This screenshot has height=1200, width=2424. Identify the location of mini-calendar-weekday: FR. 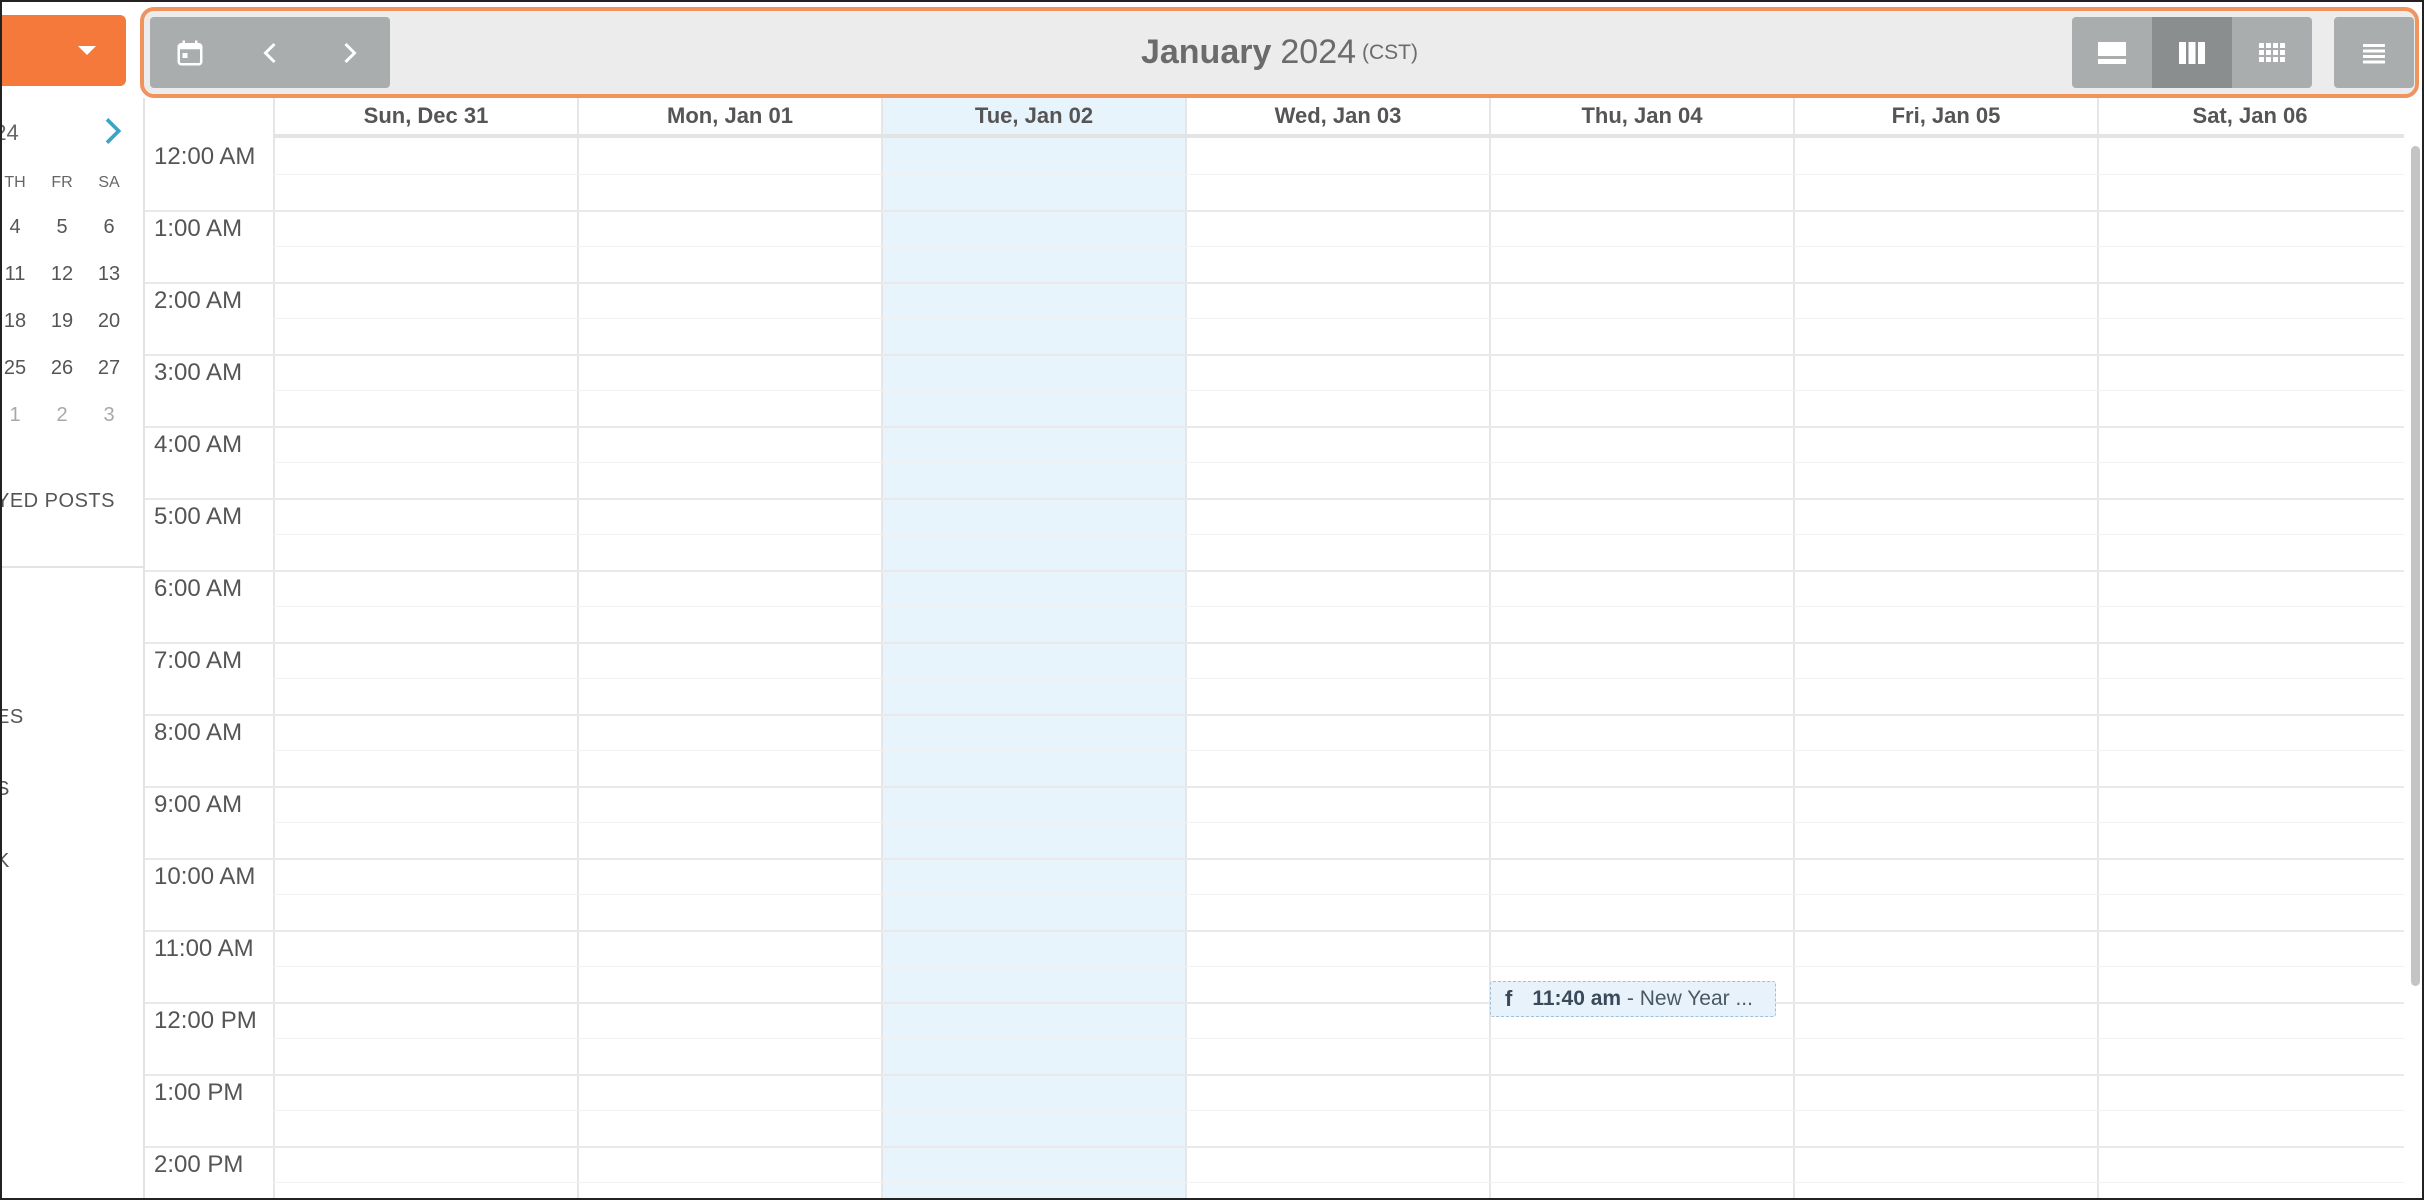
(62, 182).